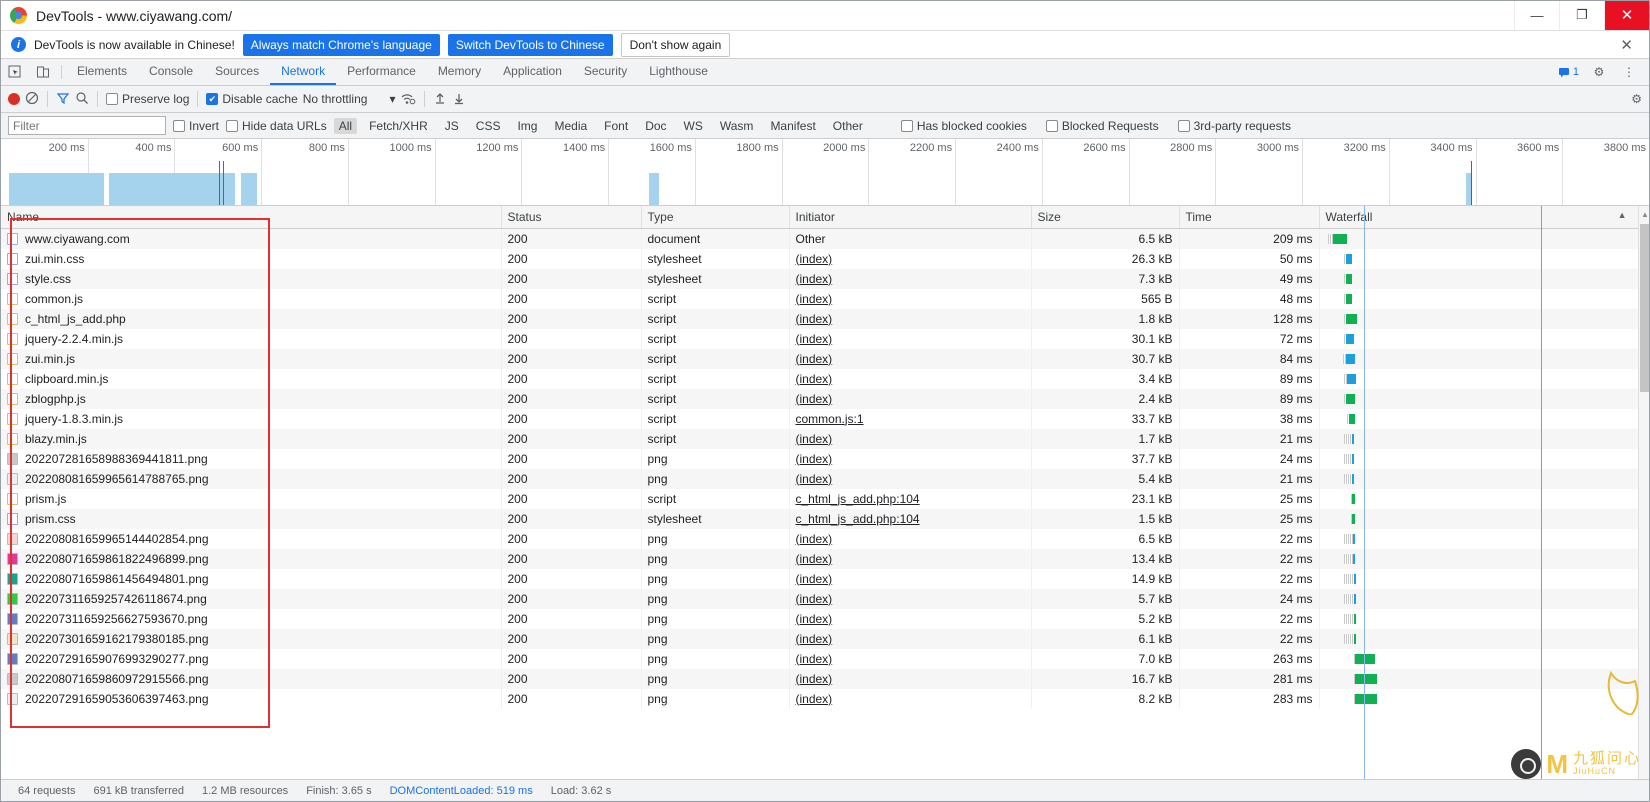 The height and width of the screenshot is (802, 1650). Describe the element at coordinates (440, 99) in the screenshot. I see `import-har-icon` at that location.